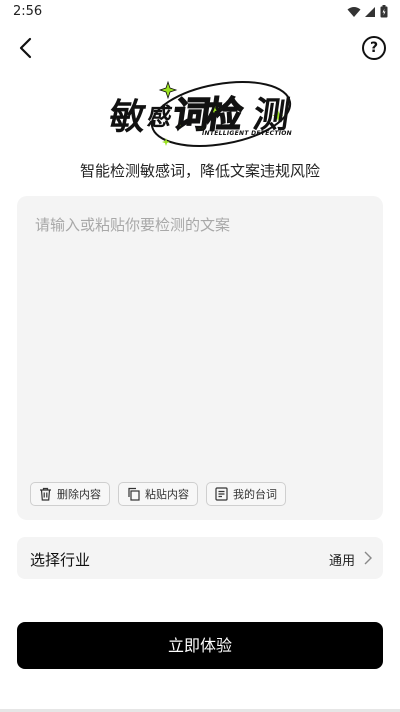 The height and width of the screenshot is (712, 400). Describe the element at coordinates (200, 558) in the screenshot. I see `industry-selector: 选择行业 通用` at that location.